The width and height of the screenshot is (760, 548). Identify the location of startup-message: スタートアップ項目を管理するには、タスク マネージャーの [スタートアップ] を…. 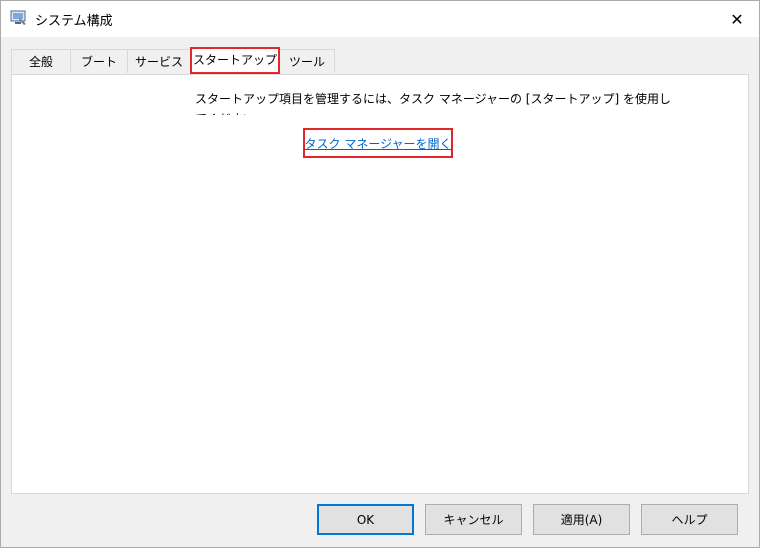
(433, 103).